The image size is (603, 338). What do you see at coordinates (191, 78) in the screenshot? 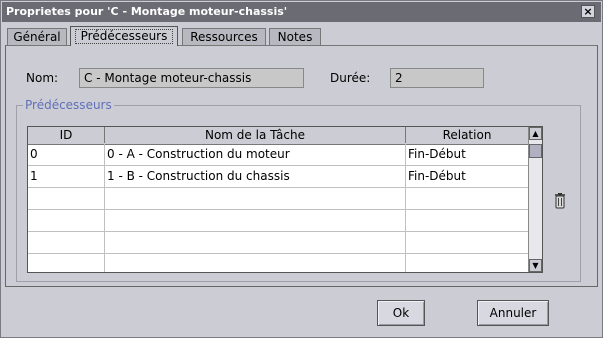
I see `name-field: C - Montage moteur-chassis` at bounding box center [191, 78].